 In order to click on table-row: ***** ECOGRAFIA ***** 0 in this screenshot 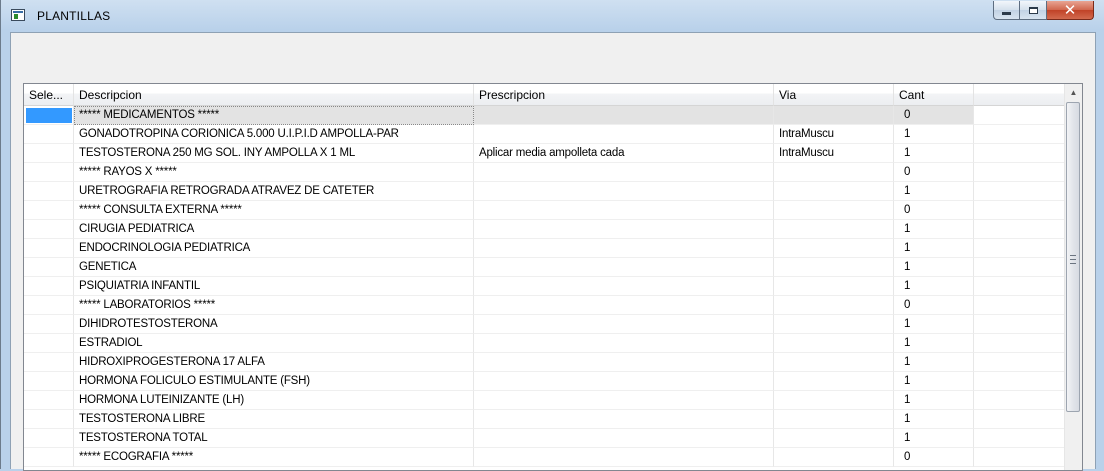, I will do `click(544, 457)`.